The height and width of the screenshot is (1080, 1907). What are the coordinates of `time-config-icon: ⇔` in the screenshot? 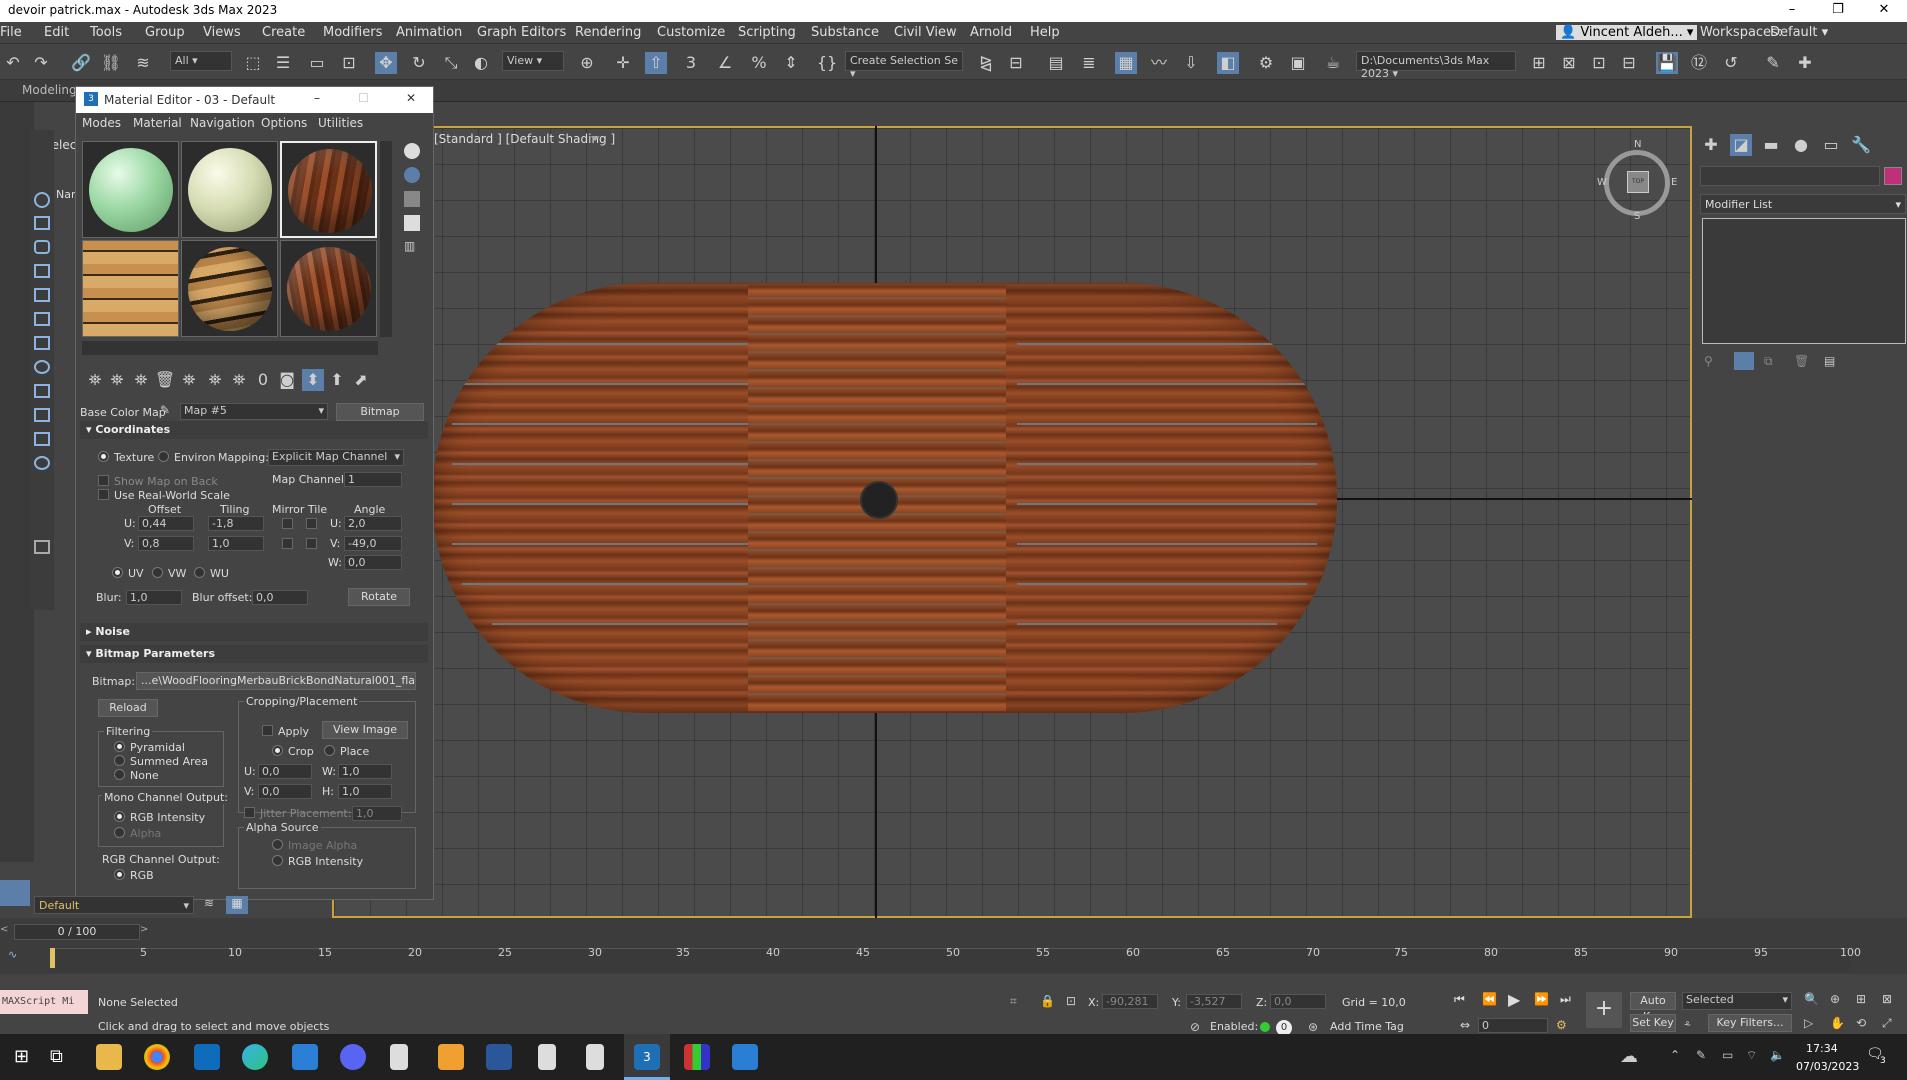 It's located at (1465, 1025).